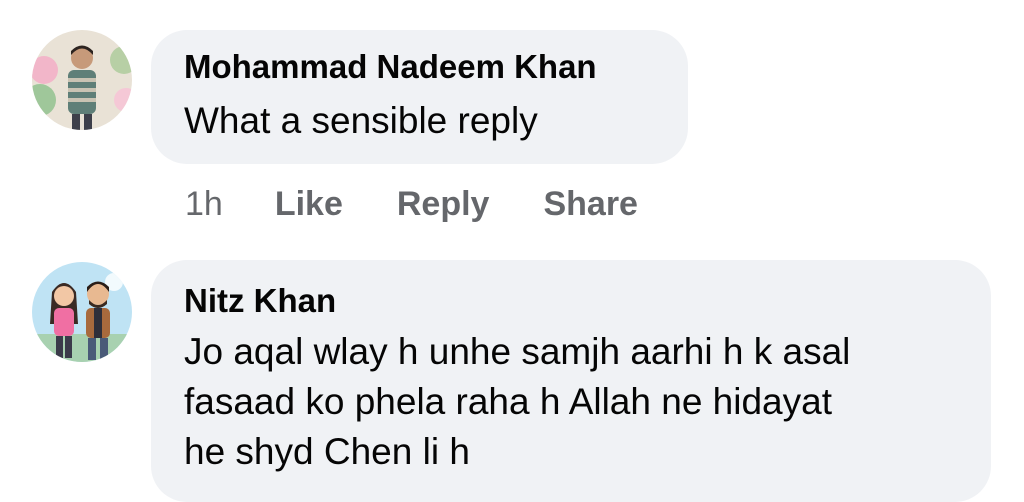  Describe the element at coordinates (590, 204) in the screenshot. I see `share-button: Share` at that location.